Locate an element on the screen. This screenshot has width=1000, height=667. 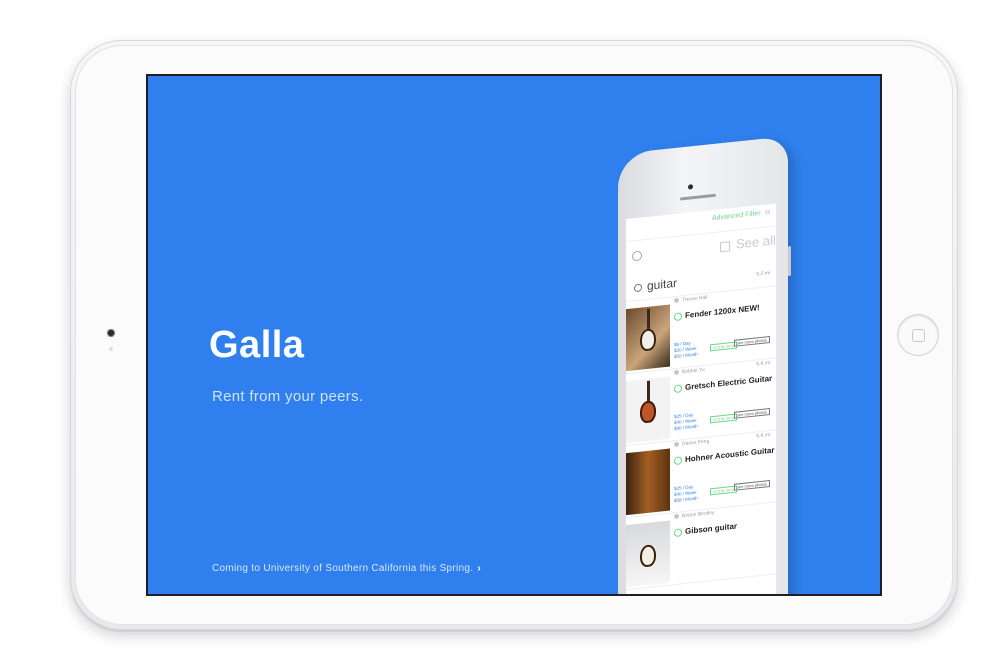
app-tagline: Rent from your peers. is located at coordinates (288, 396).